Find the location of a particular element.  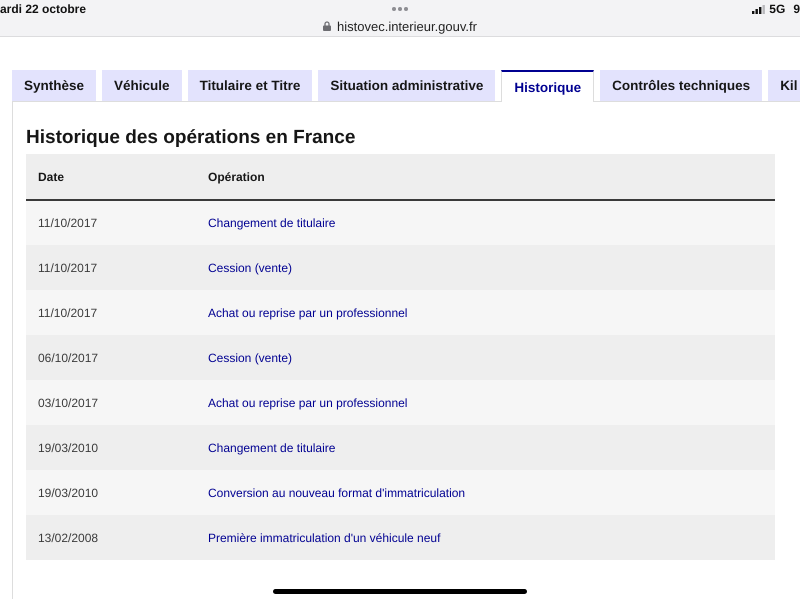

status-date: ardi 22 octobre is located at coordinates (43, 9).